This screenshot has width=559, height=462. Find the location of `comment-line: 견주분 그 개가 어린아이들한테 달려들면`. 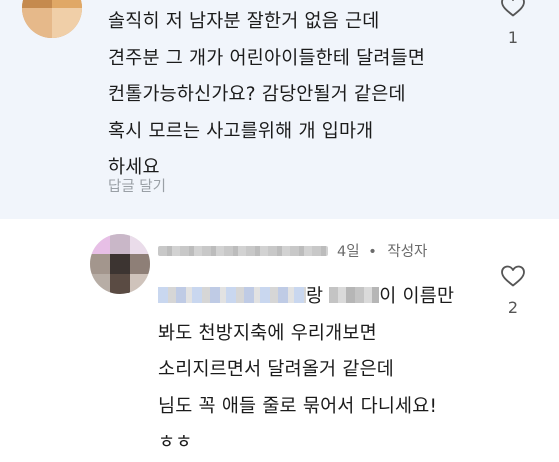

comment-line: 견주분 그 개가 어린아이들한테 달려들면 is located at coordinates (267, 58).